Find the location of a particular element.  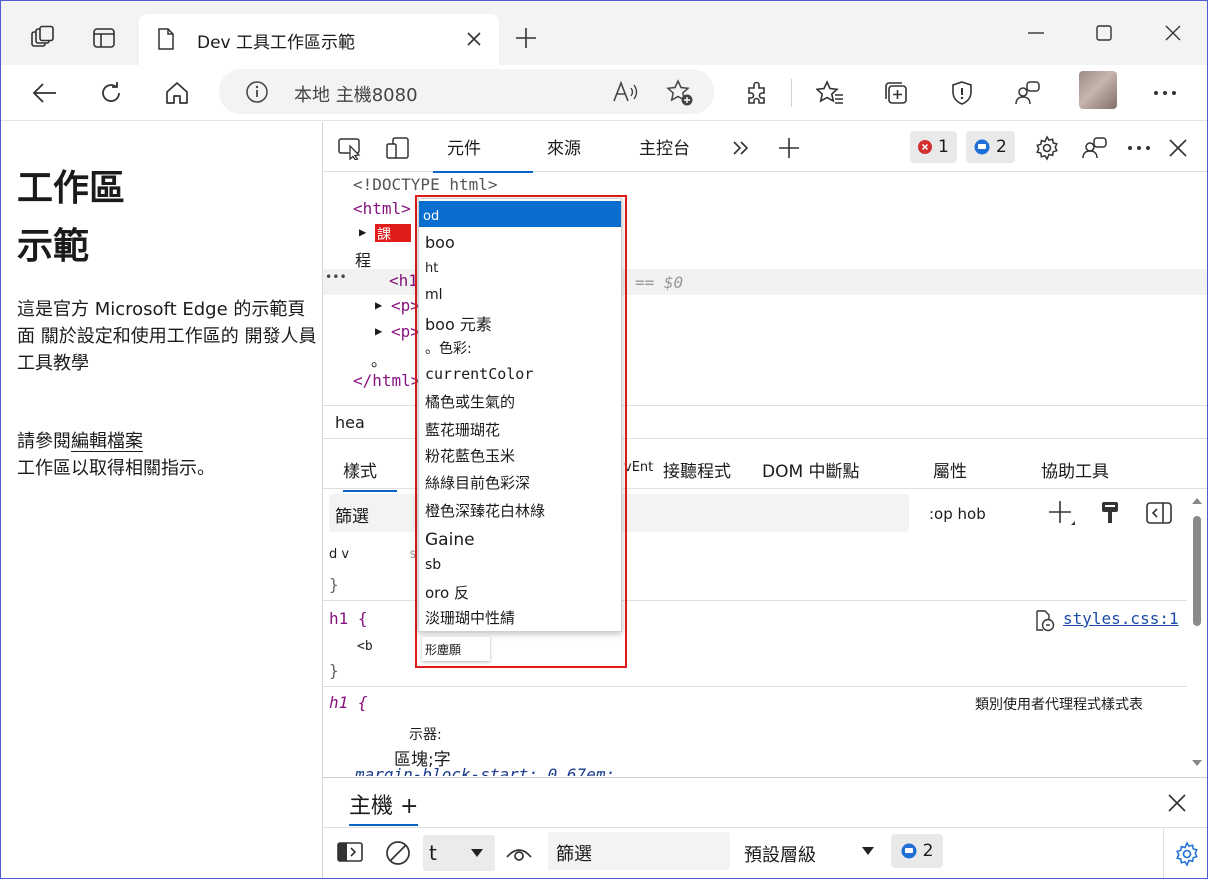

issues-badge: 2 is located at coordinates (917, 851).